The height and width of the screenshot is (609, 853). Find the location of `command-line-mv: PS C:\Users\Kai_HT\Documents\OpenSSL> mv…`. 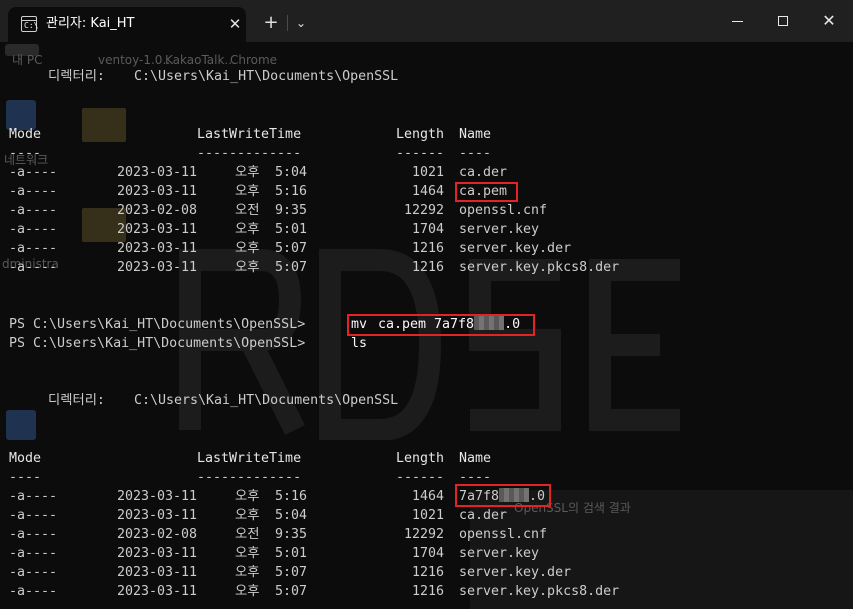

command-line-mv: PS C:\Users\Kai_HT\Documents\OpenSSL> mv… is located at coordinates (264, 324).